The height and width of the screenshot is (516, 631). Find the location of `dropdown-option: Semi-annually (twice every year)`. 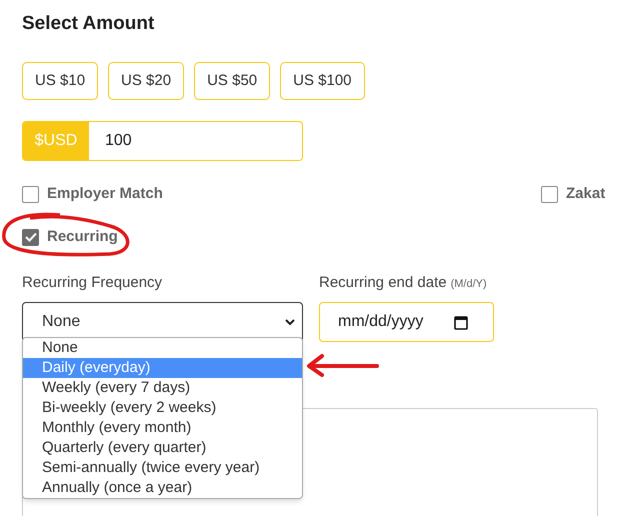

dropdown-option: Semi-annually (twice every year) is located at coordinates (162, 468).